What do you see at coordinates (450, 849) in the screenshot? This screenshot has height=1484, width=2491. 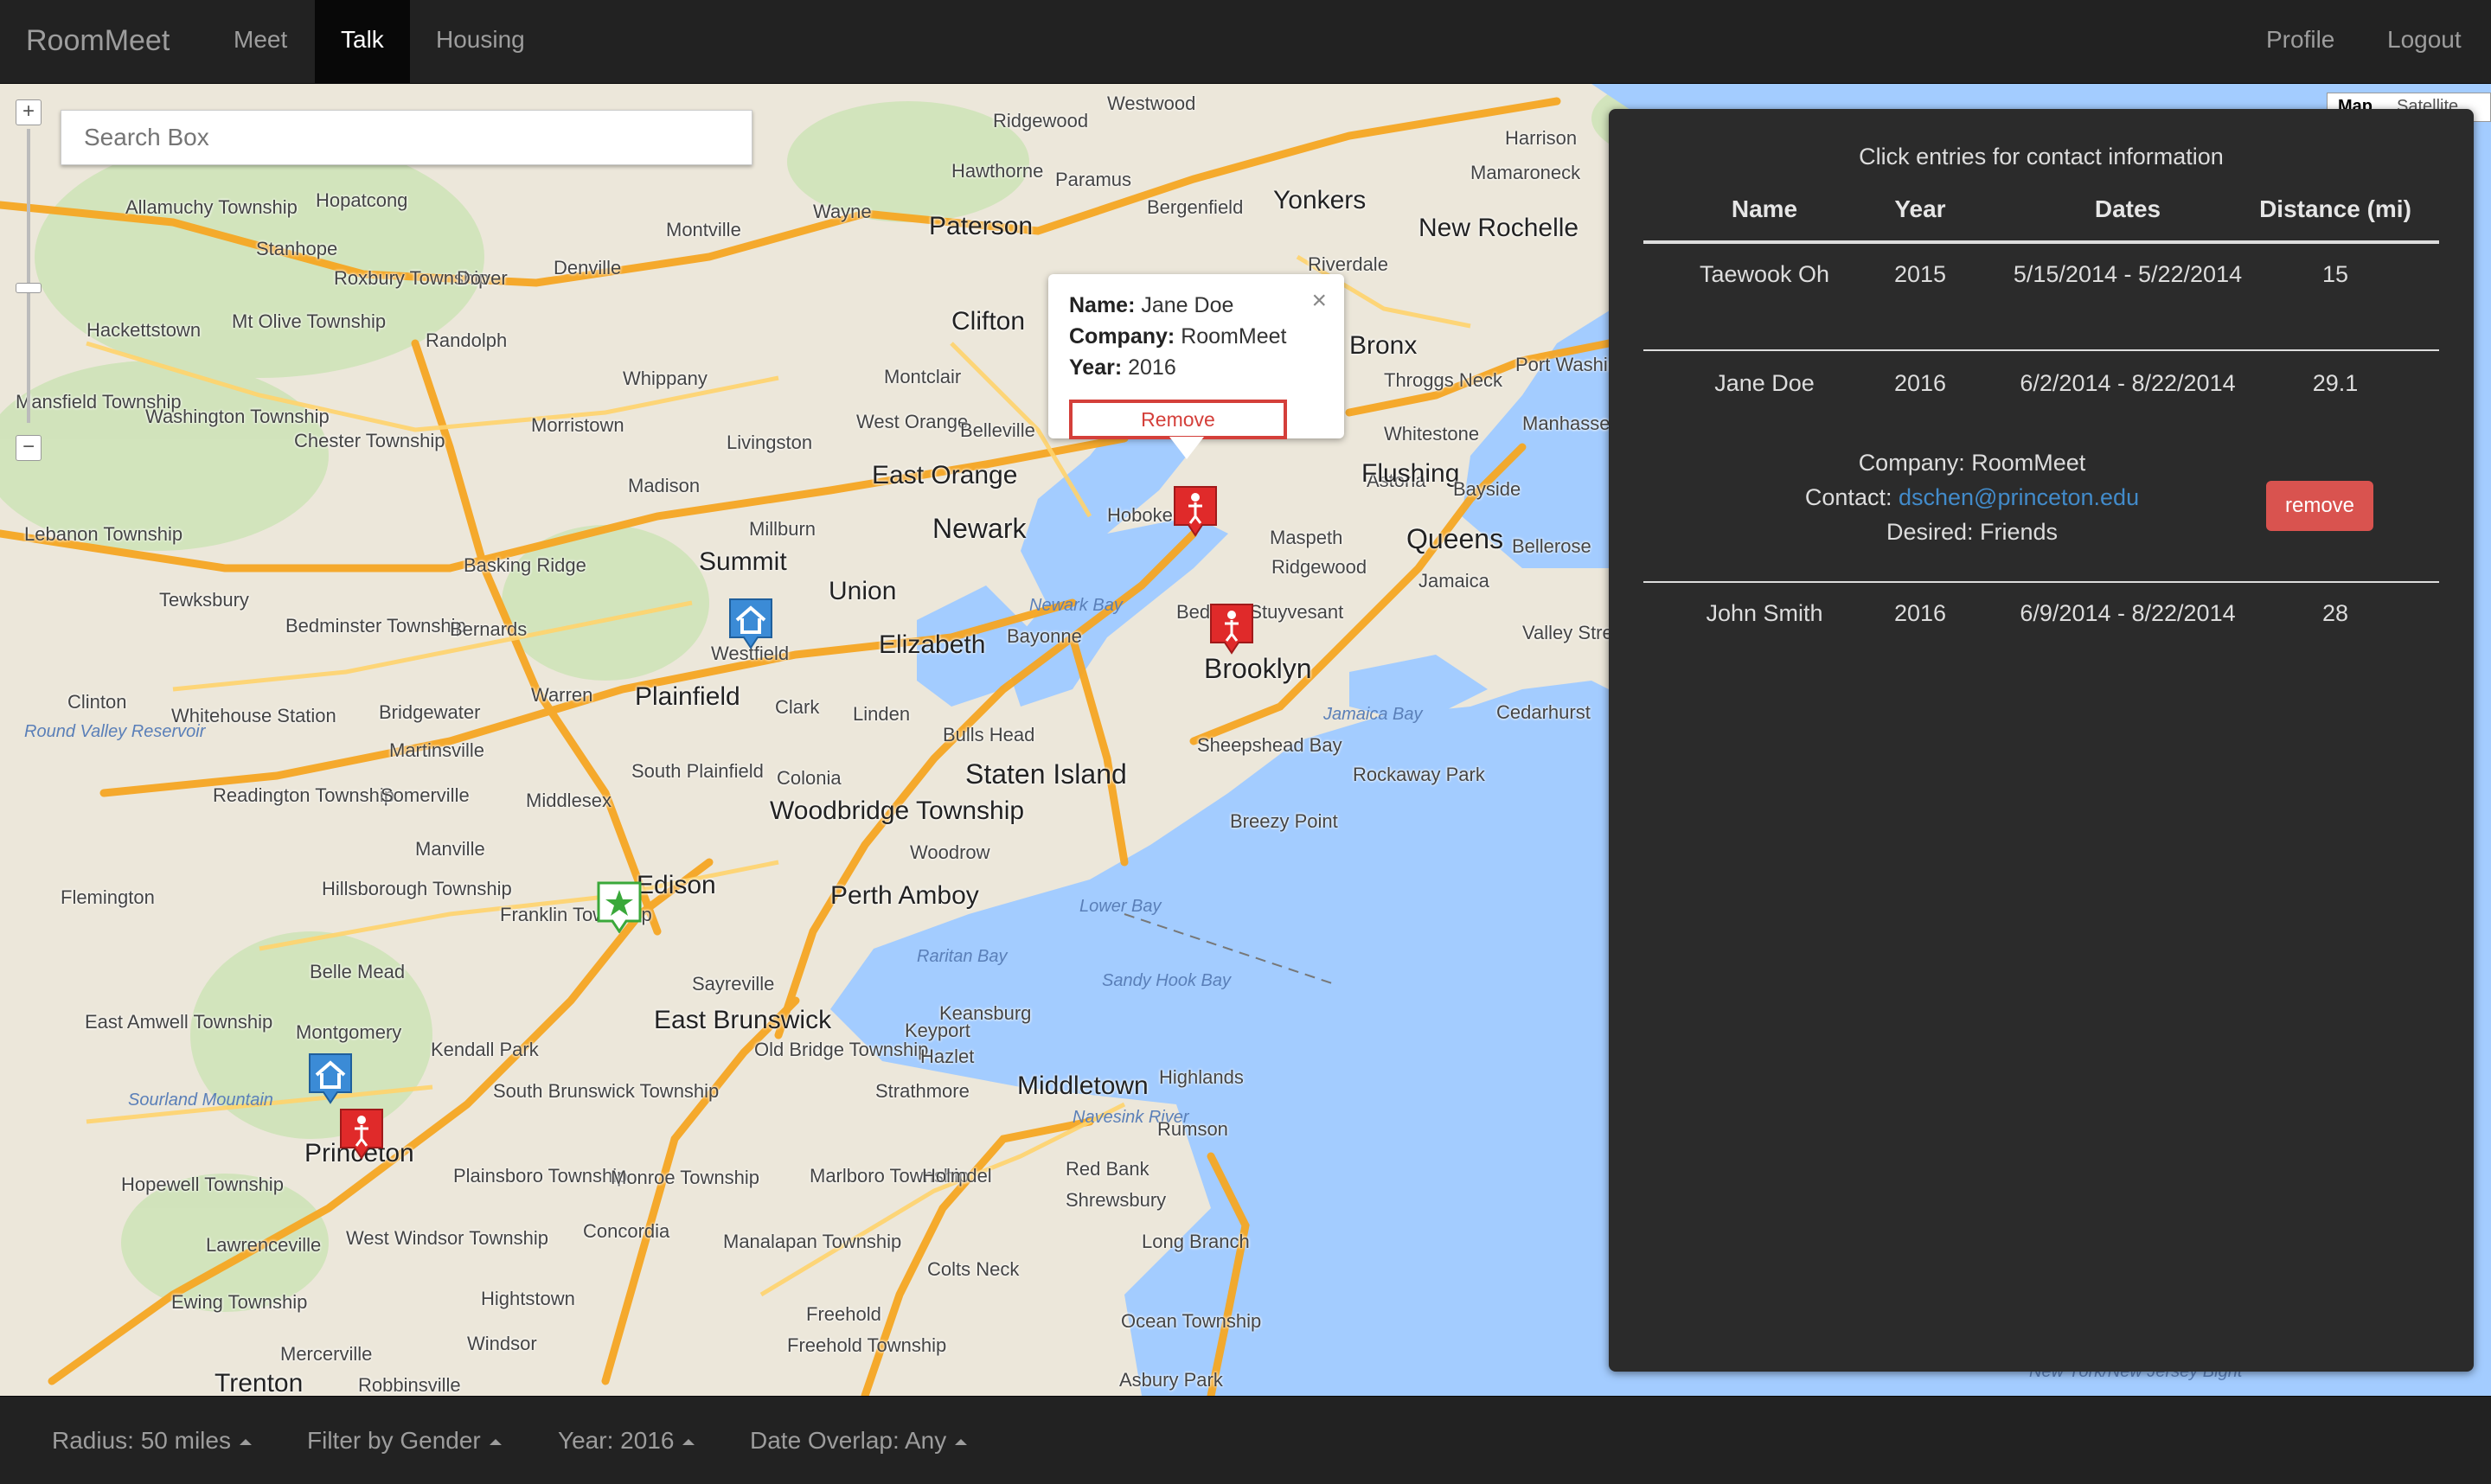 I see `map-label: Manville` at bounding box center [450, 849].